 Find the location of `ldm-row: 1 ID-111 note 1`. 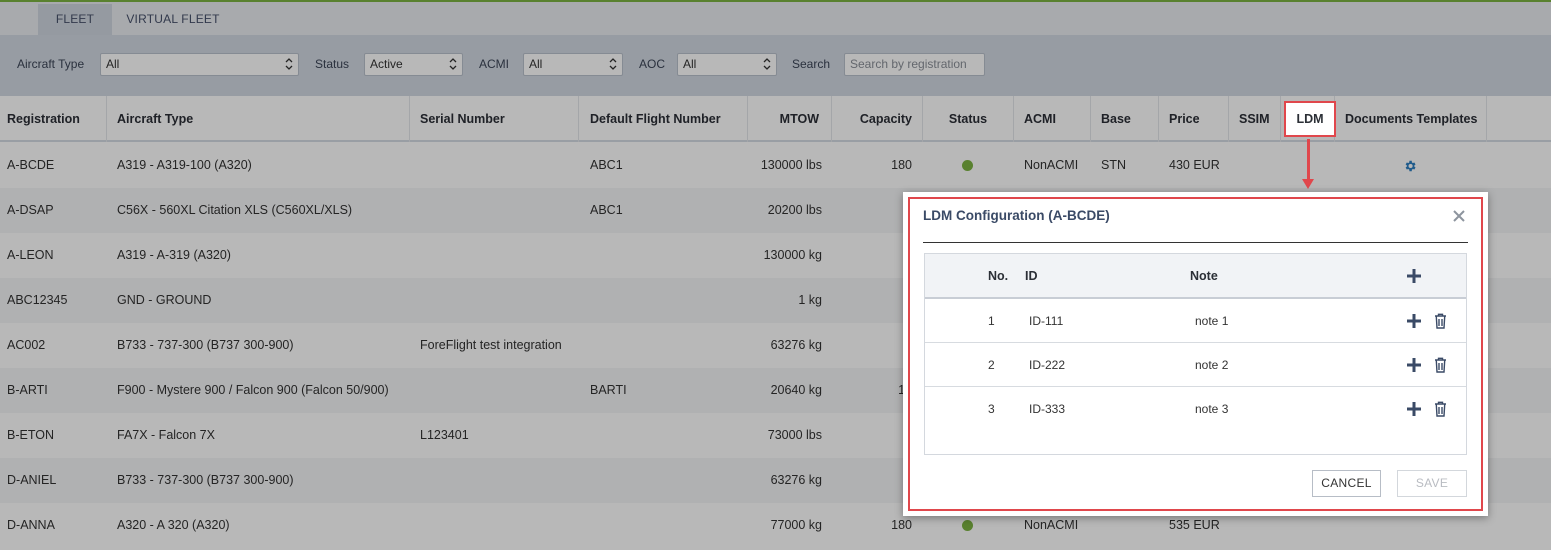

ldm-row: 1 ID-111 note 1 is located at coordinates (1195, 321).